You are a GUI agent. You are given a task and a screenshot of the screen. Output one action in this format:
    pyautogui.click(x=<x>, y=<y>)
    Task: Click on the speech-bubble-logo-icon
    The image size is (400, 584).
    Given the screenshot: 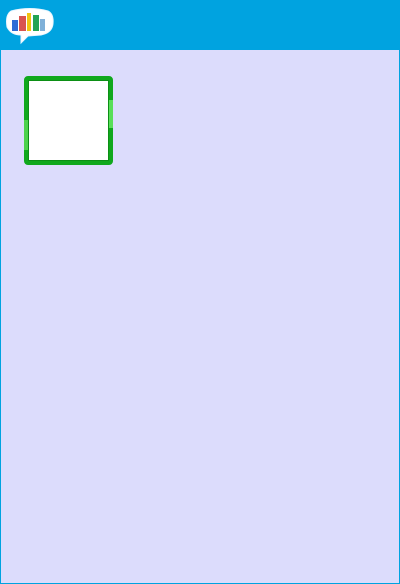 What is the action you would take?
    pyautogui.click(x=30, y=26)
    